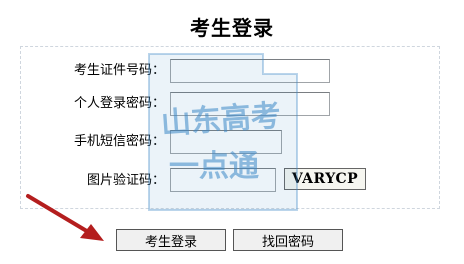 The image size is (464, 264). What do you see at coordinates (325, 179) in the screenshot?
I see `captcha-image: VARYCP` at bounding box center [325, 179].